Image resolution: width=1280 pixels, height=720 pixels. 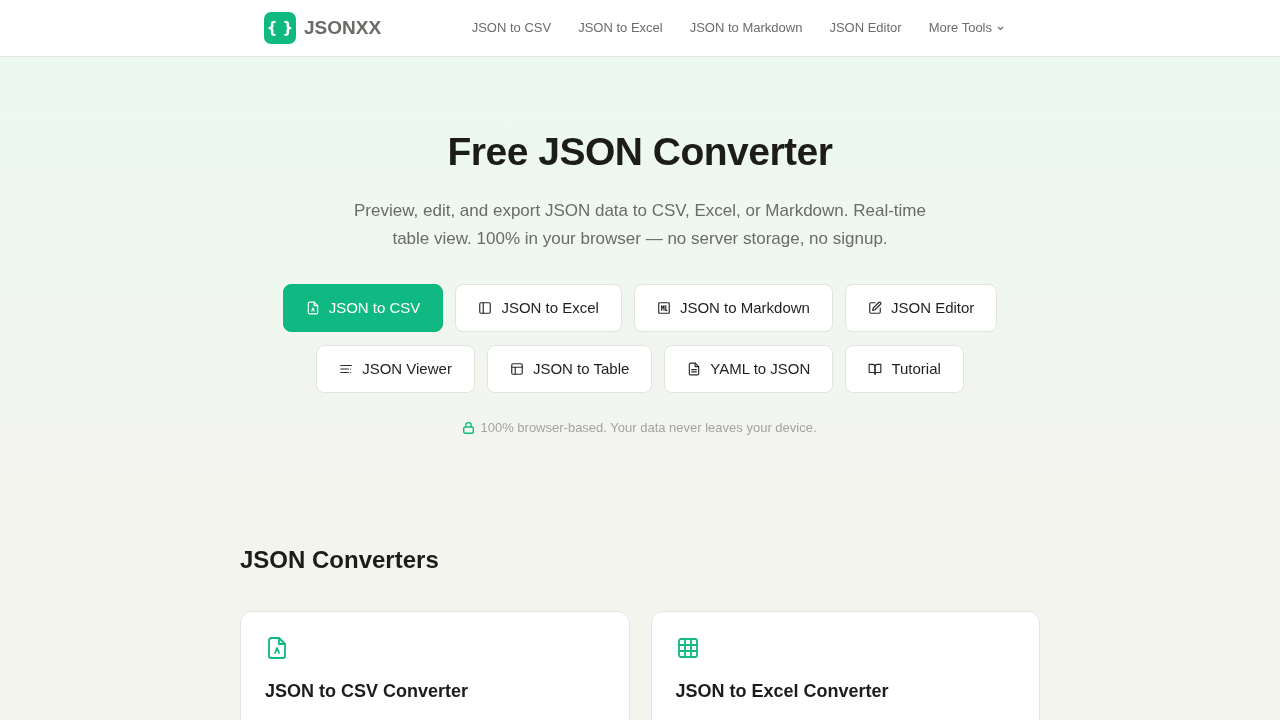 I want to click on card-title: JSON to Excel Converter, so click(x=782, y=691).